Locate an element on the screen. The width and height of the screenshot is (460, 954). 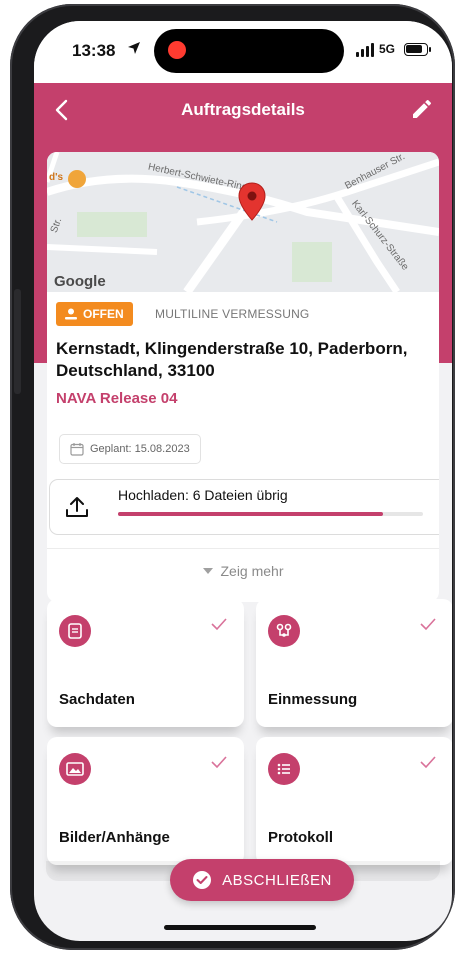
calendar-icon is located at coordinates (77, 449).